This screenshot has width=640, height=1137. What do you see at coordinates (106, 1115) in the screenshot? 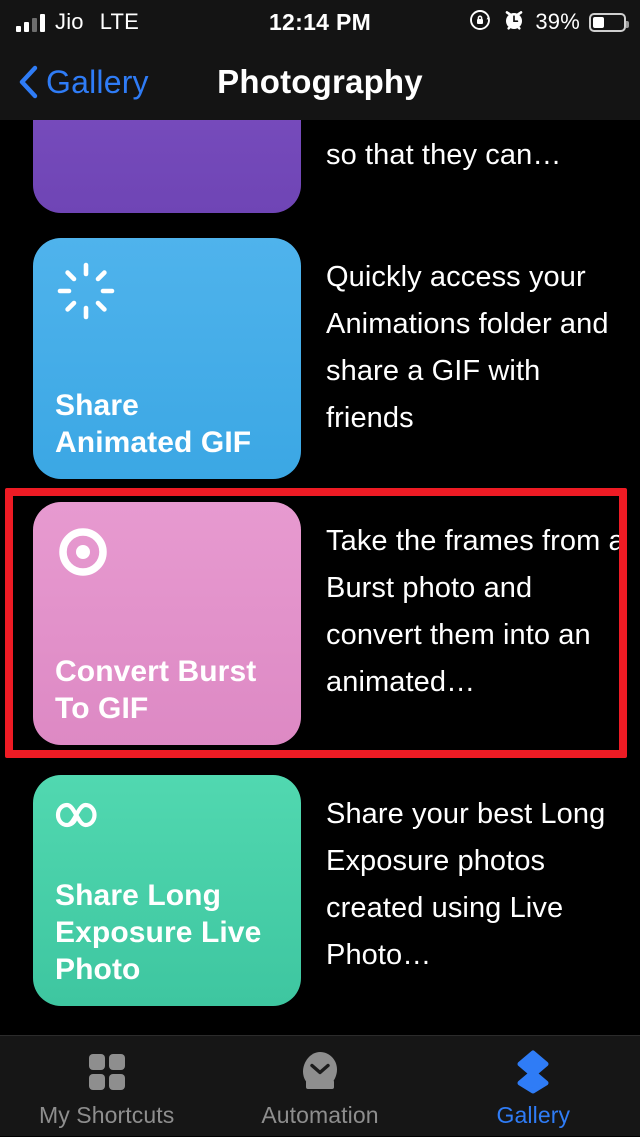
I see `tab-label: My Shortcuts` at bounding box center [106, 1115].